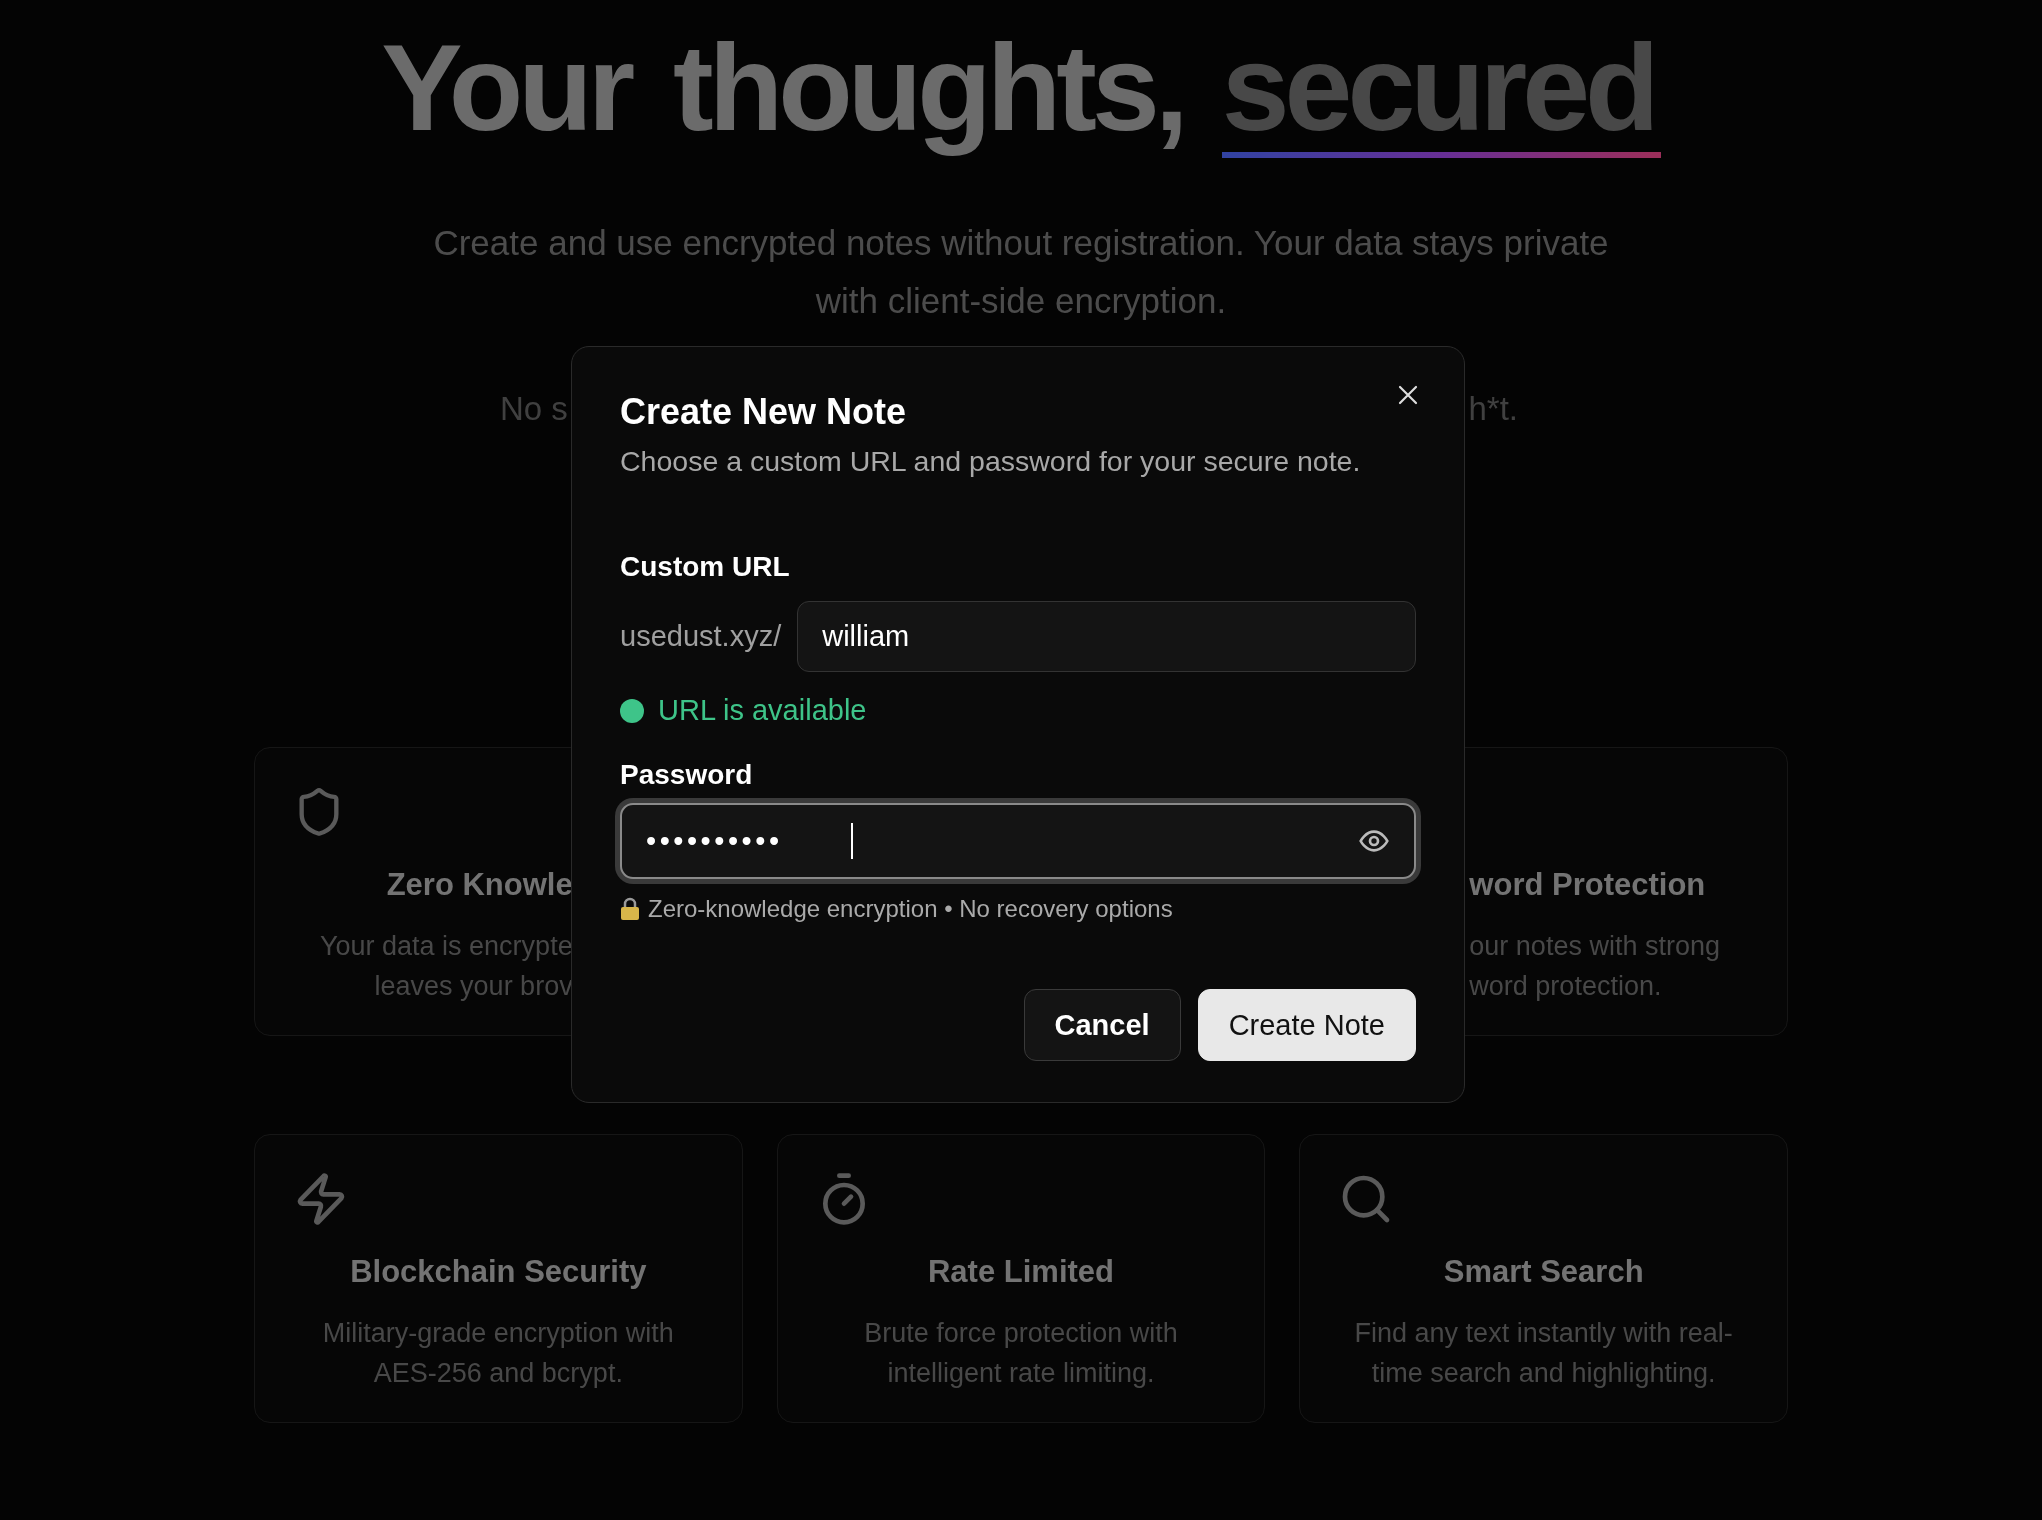 The height and width of the screenshot is (1520, 2042). I want to click on custom-url-field: william, so click(1106, 636).